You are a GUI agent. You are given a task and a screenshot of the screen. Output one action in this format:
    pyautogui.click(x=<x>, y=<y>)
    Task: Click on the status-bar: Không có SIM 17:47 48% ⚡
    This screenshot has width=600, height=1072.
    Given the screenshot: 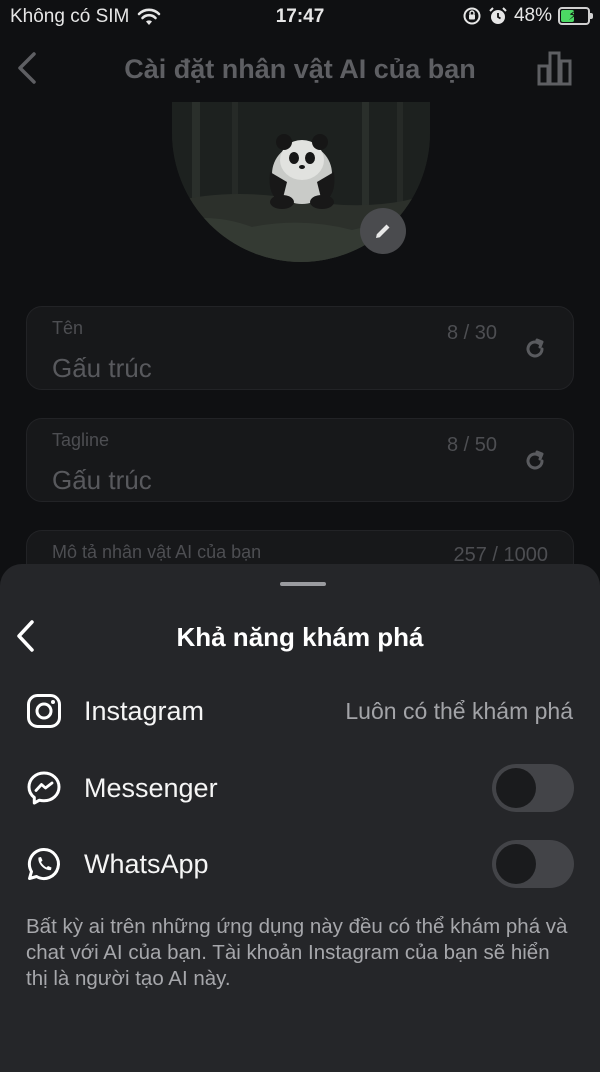 What is the action you would take?
    pyautogui.click(x=300, y=17)
    